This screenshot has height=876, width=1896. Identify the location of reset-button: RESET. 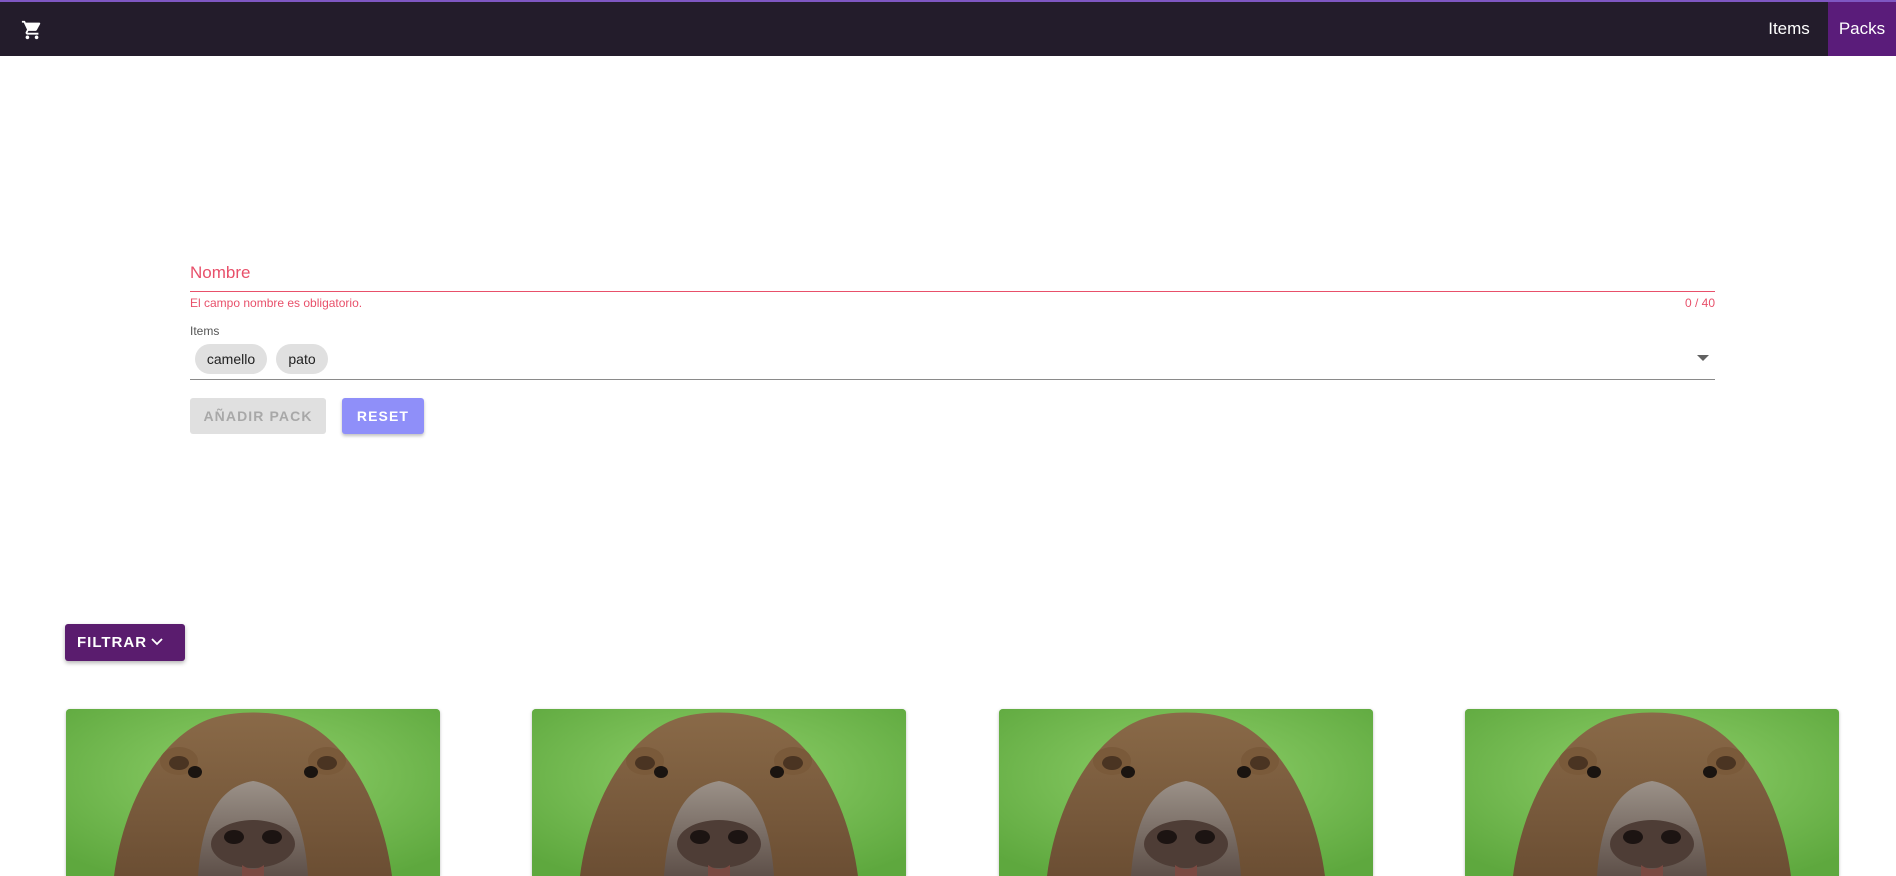
(383, 416).